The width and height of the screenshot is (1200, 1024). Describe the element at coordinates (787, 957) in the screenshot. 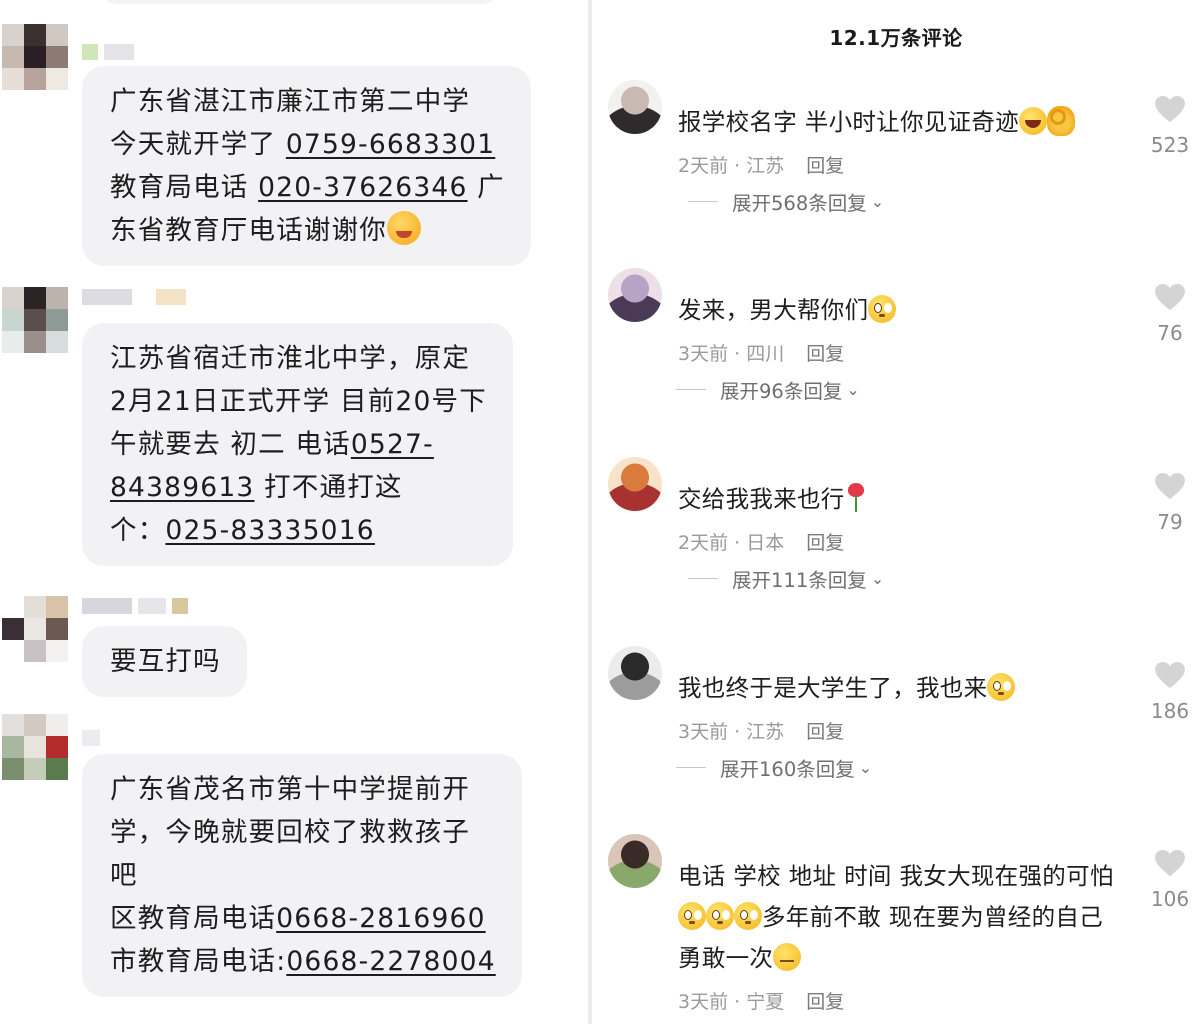

I see `unamused-face-emoji-icon` at that location.